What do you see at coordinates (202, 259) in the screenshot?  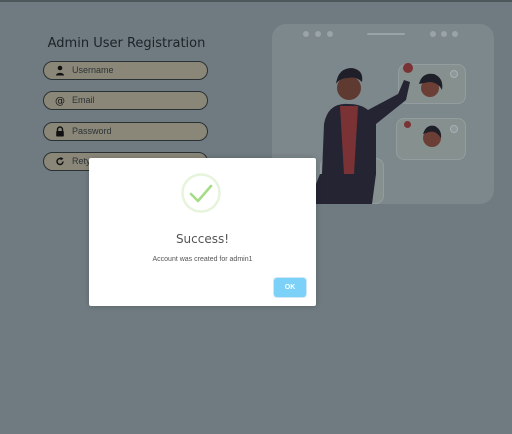 I see `dialog-message: Account was created for admin1` at bounding box center [202, 259].